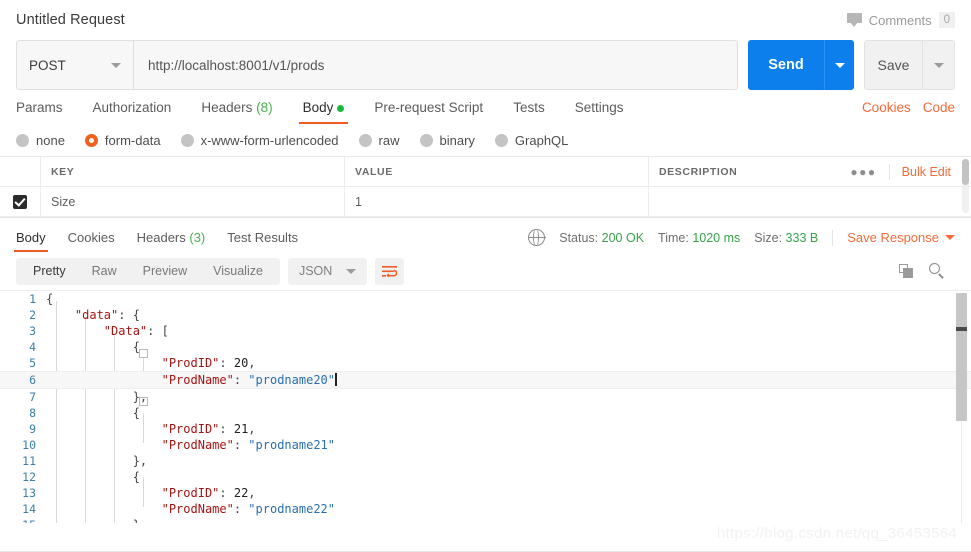 The width and height of the screenshot is (971, 552). What do you see at coordinates (579, 237) in the screenshot?
I see `status-label: Status:` at bounding box center [579, 237].